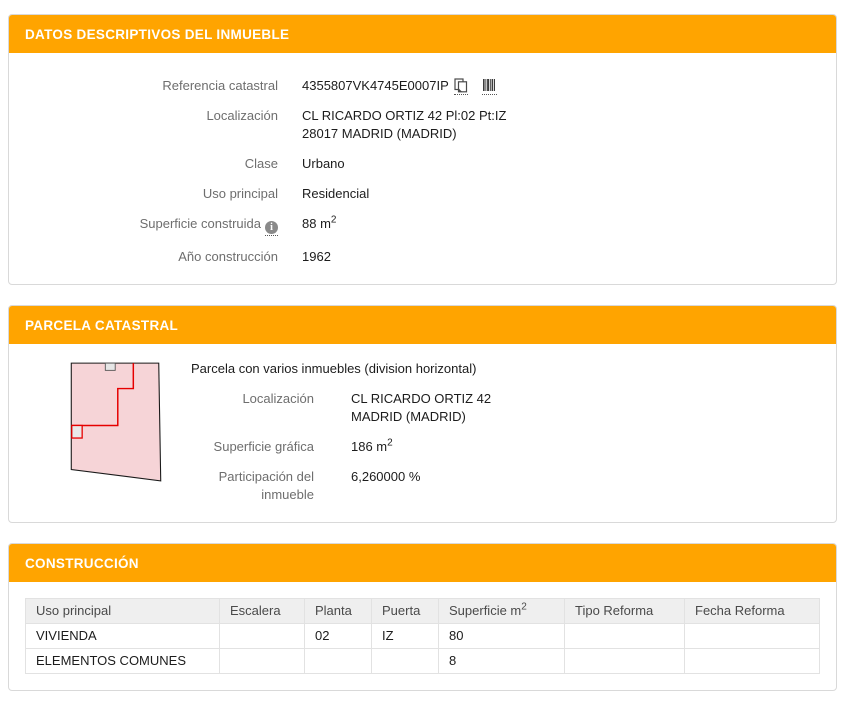 Image resolution: width=845 pixels, height=704 pixels. Describe the element at coordinates (422, 257) in the screenshot. I see `row-anio-construccion: Año construcción 1962` at that location.